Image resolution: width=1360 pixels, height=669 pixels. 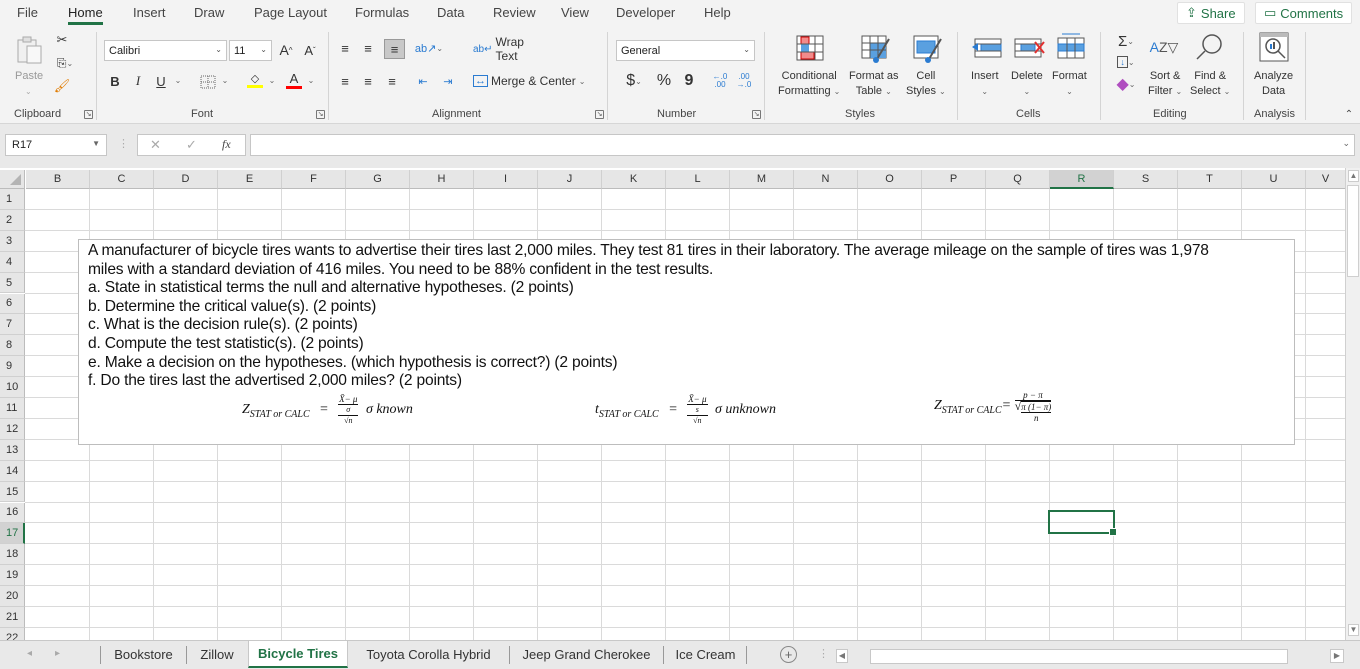 I want to click on row-header-19: 19, so click(x=12, y=576).